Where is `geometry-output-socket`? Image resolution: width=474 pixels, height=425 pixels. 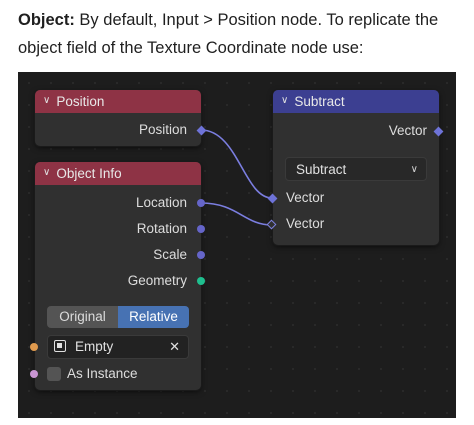
geometry-output-socket is located at coordinates (201, 281).